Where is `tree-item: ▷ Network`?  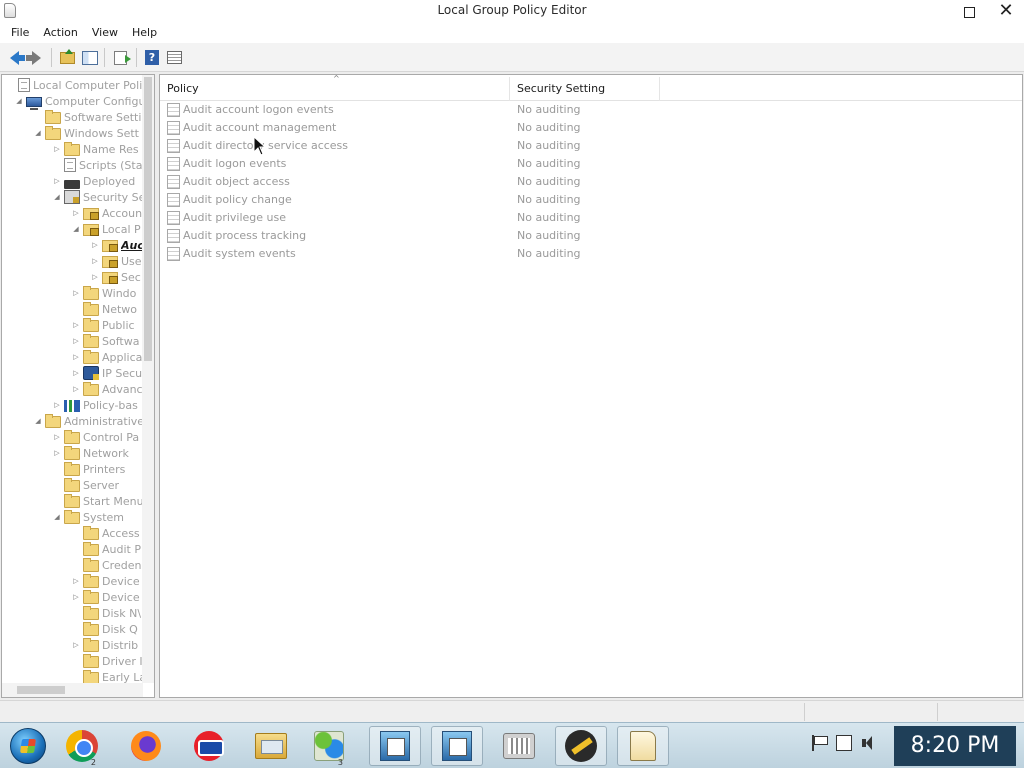 tree-item: ▷ Network is located at coordinates (90, 453).